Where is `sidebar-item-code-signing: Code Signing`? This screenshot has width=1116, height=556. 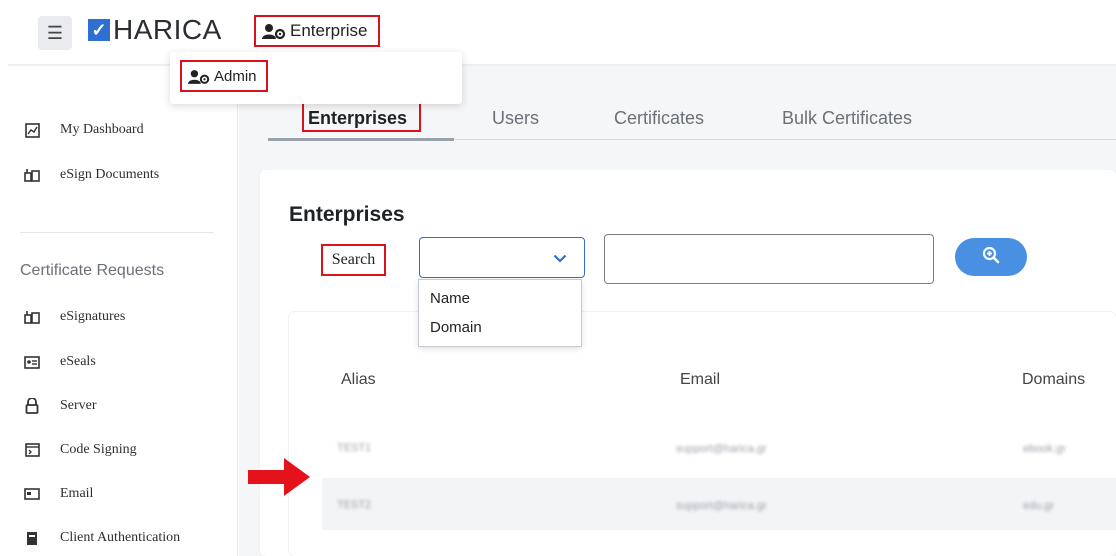 sidebar-item-code-signing: Code Signing is located at coordinates (80, 450).